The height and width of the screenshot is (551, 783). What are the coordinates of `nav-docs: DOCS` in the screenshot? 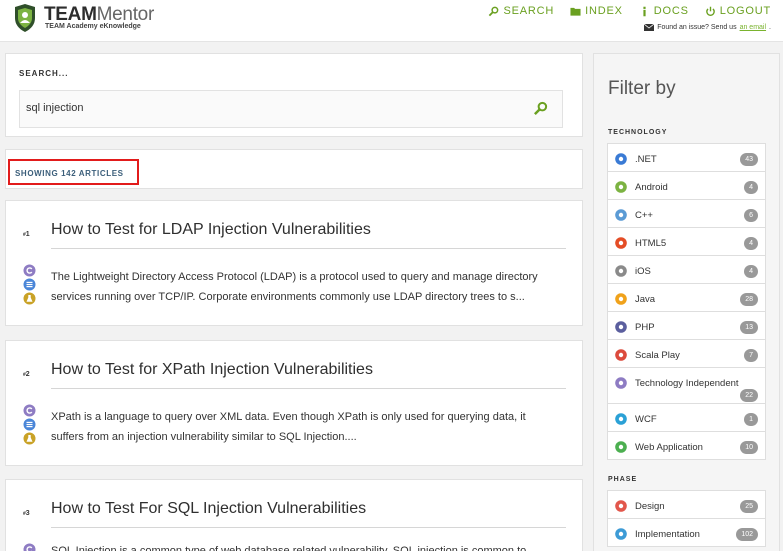 It's located at (664, 11).